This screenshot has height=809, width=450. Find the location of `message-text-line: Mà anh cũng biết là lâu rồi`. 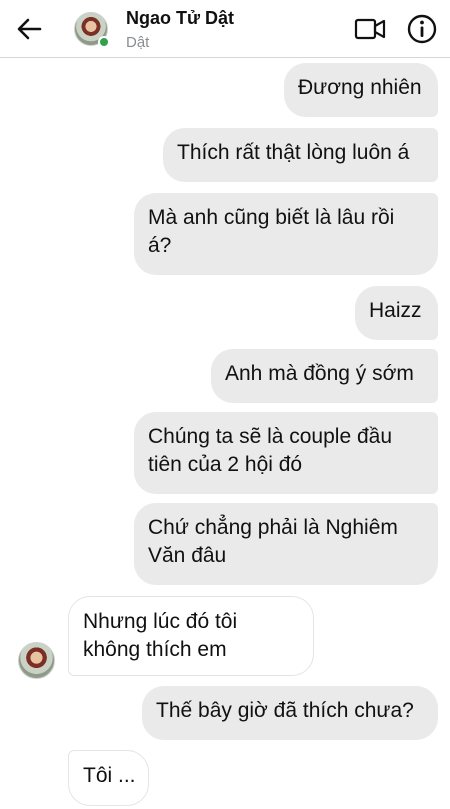

message-text-line: Mà anh cũng biết là lâu rồi is located at coordinates (271, 217).